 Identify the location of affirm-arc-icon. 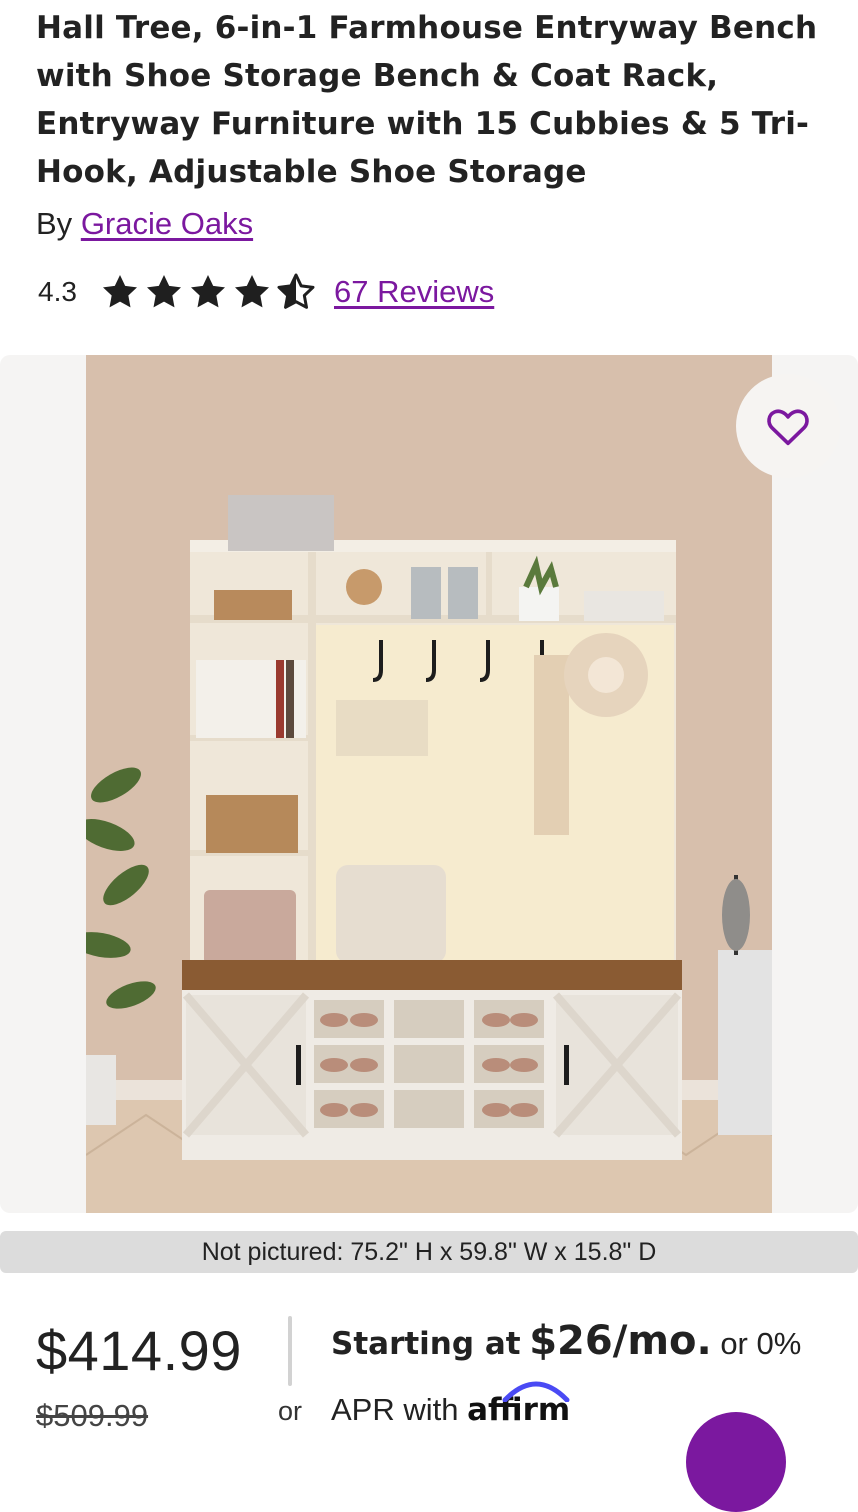
(536, 1391).